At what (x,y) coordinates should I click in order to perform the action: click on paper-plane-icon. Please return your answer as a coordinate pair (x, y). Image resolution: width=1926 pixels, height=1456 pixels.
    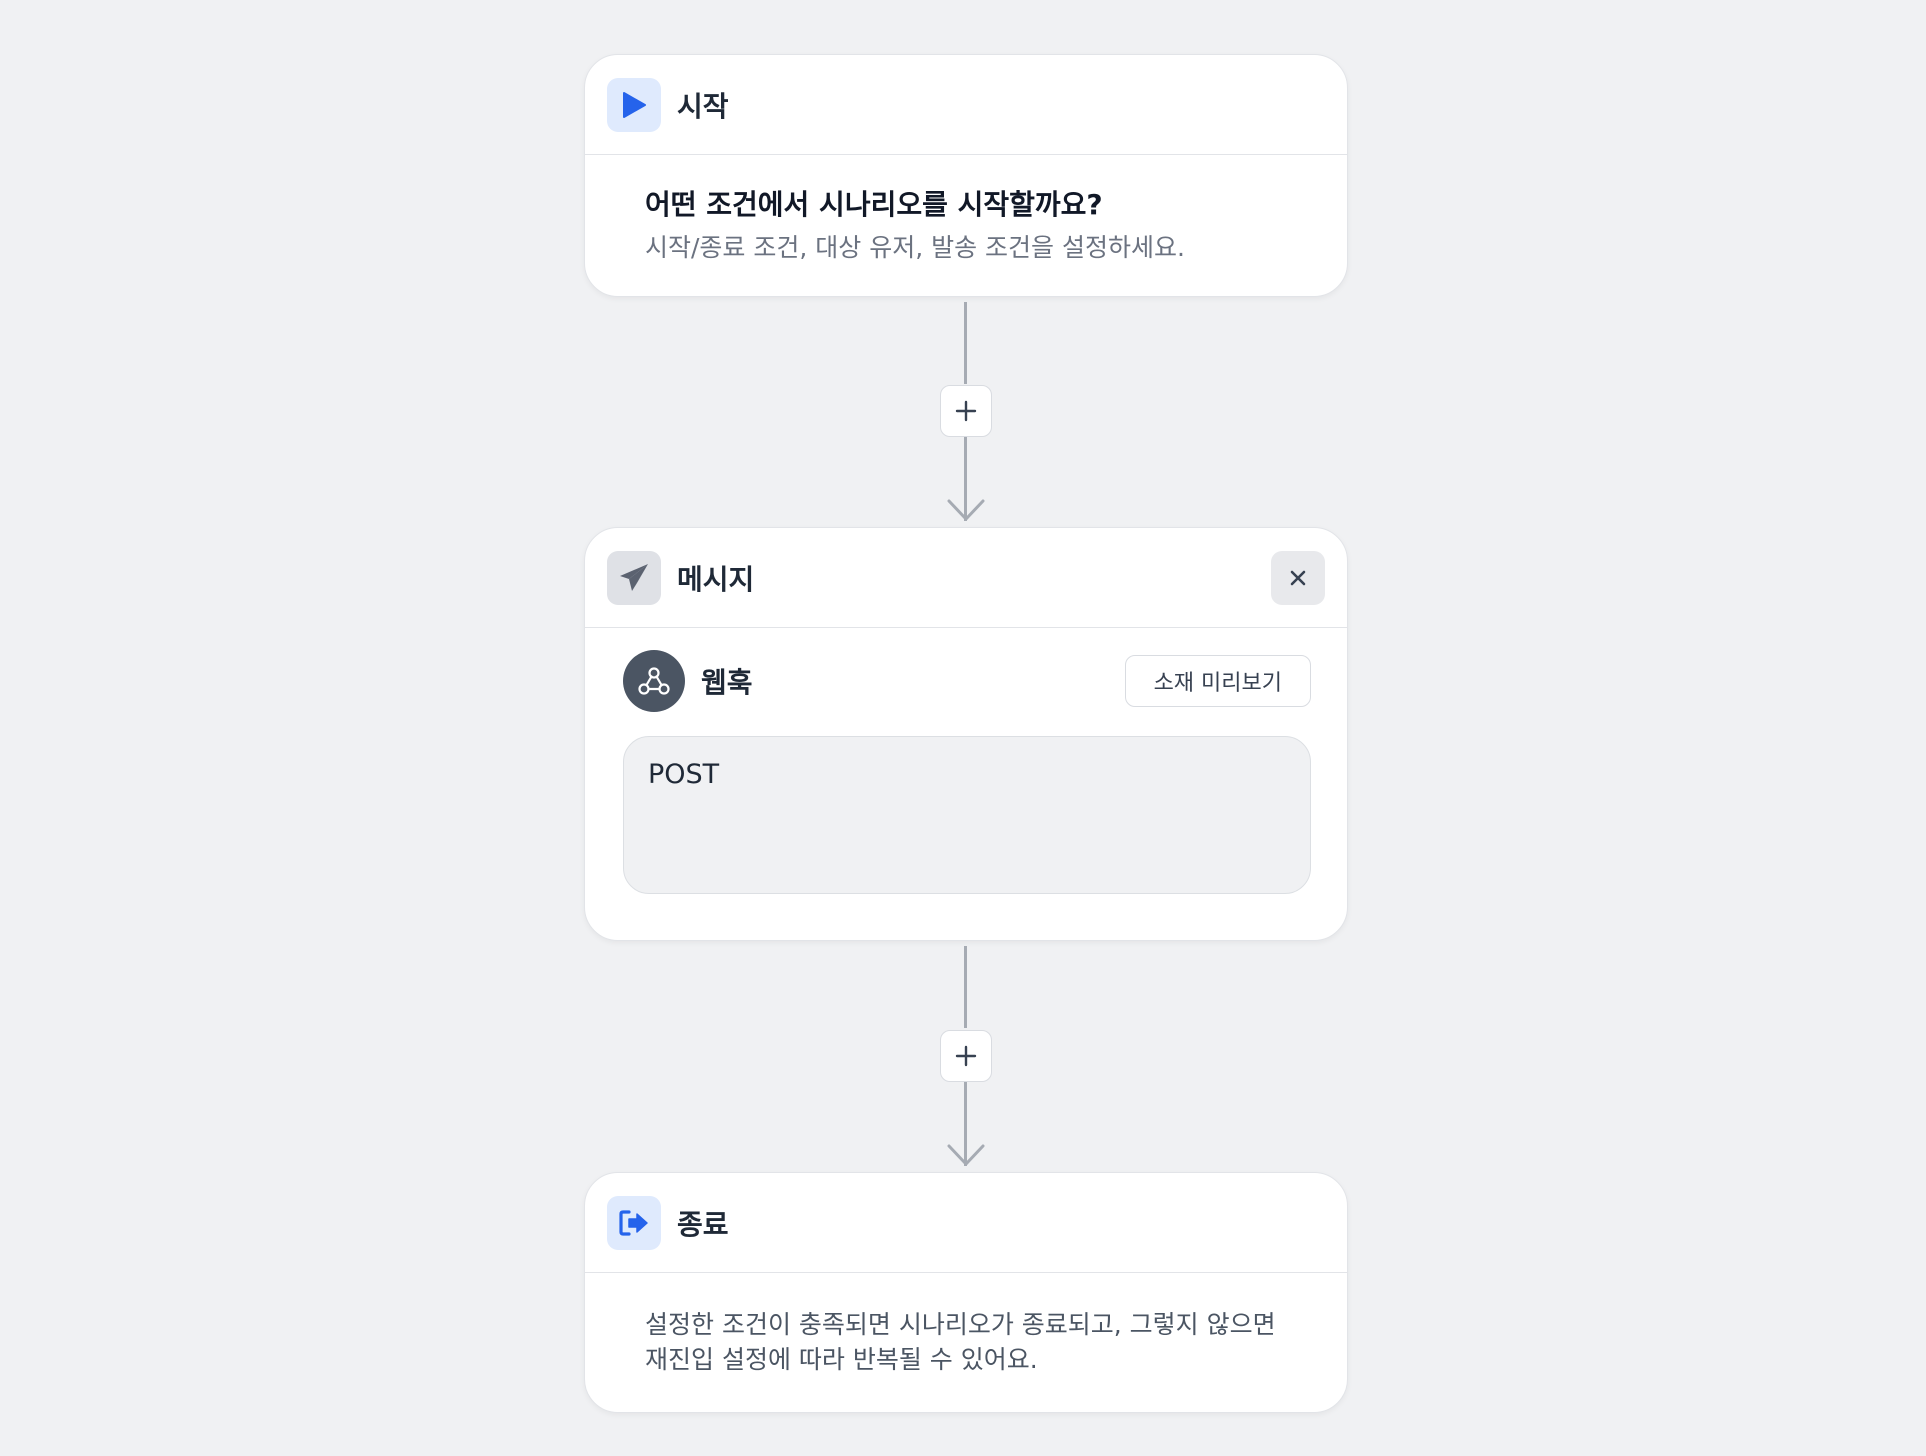
    Looking at the image, I should click on (634, 577).